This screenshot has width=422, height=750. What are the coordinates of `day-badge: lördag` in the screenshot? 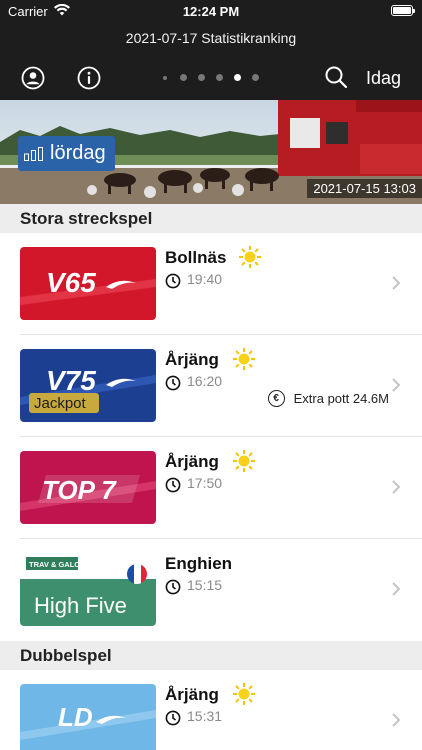 It's located at (66, 153).